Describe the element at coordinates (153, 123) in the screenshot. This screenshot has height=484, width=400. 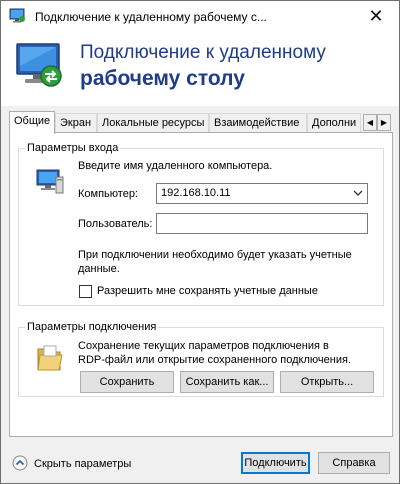
I see `tab-local-resources: Локальные ресурсы` at that location.